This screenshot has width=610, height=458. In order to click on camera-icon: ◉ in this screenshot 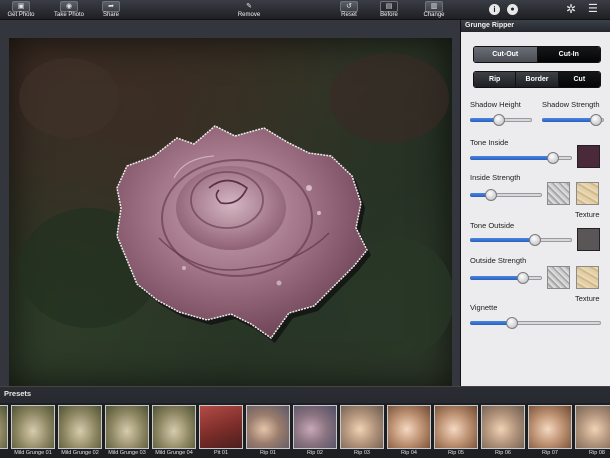, I will do `click(69, 6)`.